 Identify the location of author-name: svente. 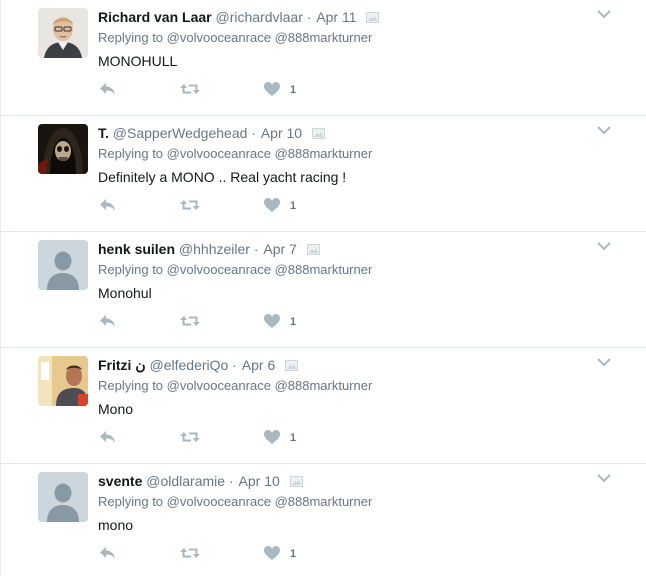
(120, 481).